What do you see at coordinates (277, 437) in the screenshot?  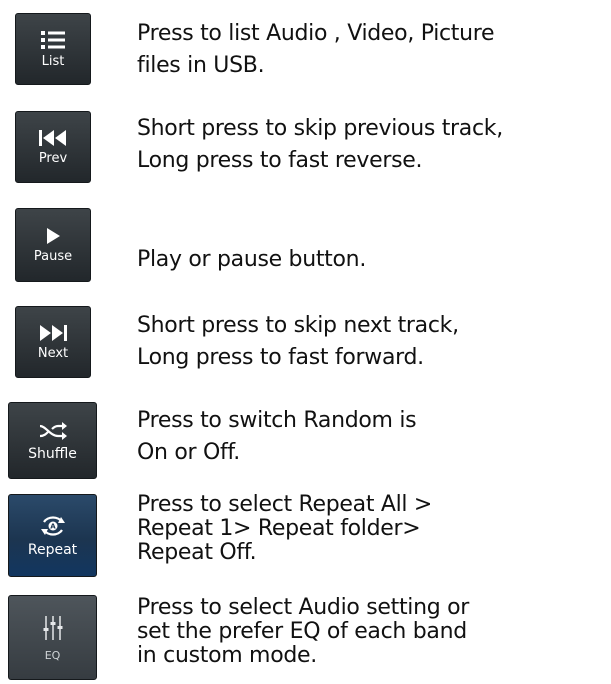 I see `shuffle-description: Press to switch Random is On or Off.` at bounding box center [277, 437].